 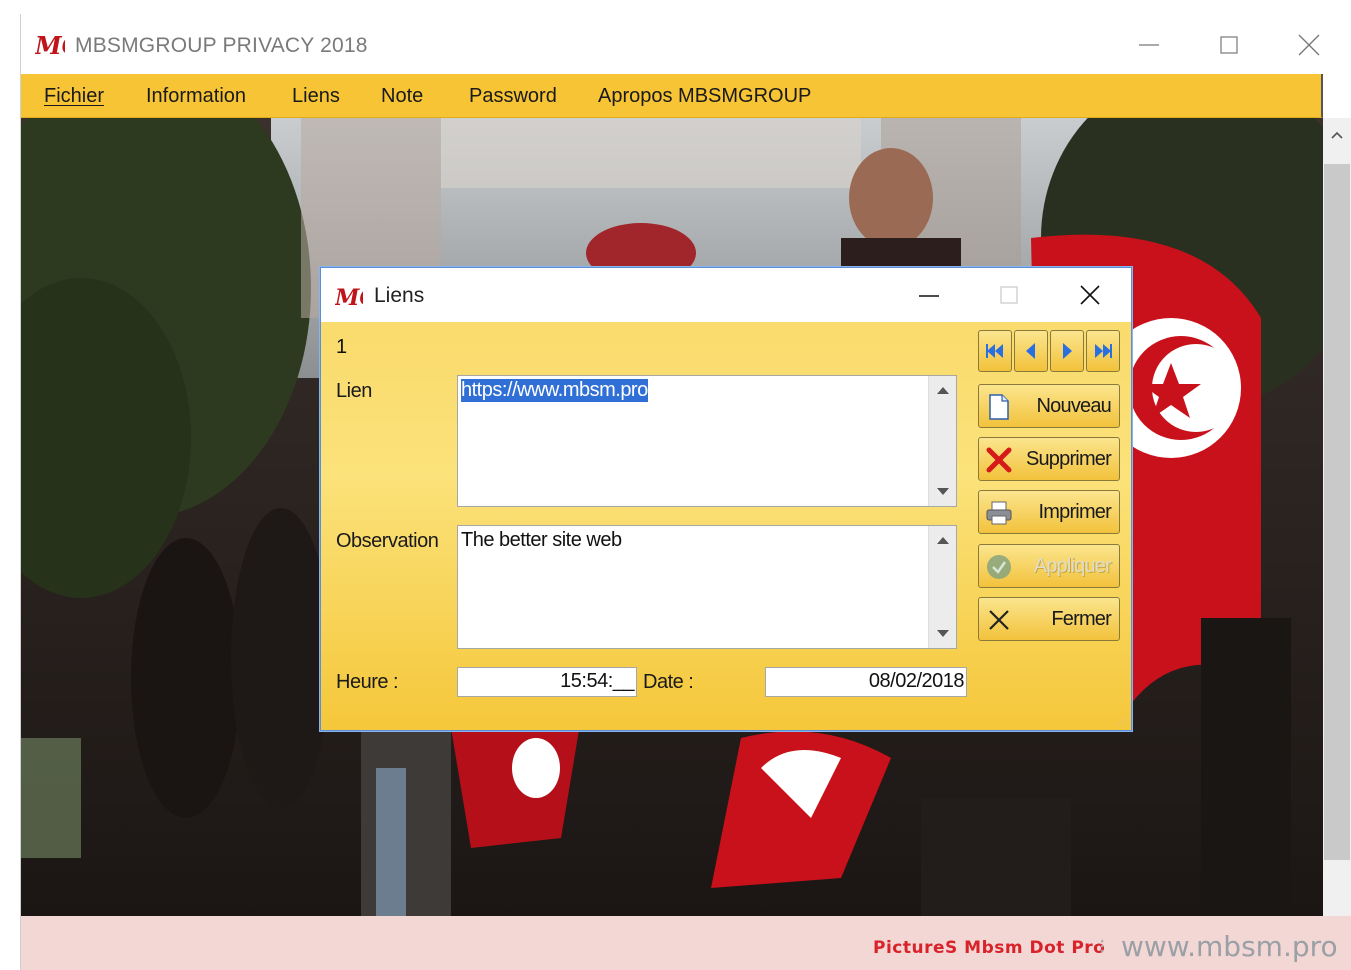 What do you see at coordinates (686, 44) in the screenshot?
I see `main-titlebar: MG MBSMGROUP PRIVACY 2018` at bounding box center [686, 44].